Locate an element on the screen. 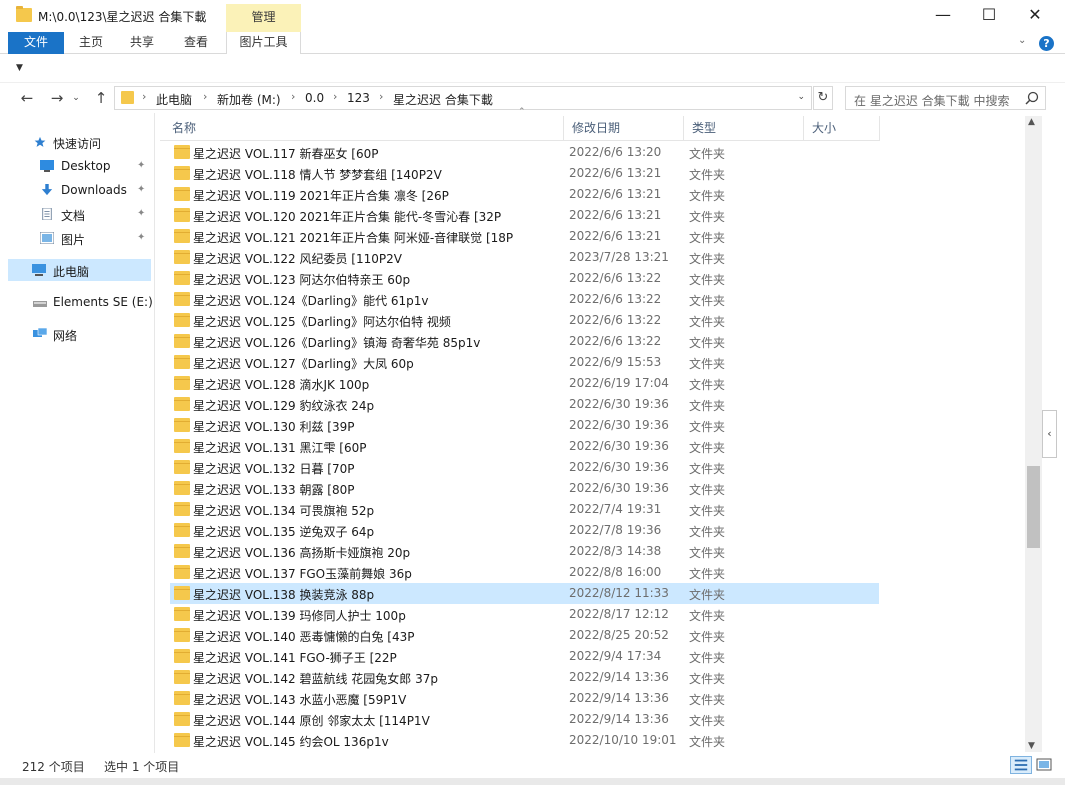  table-row: 星之迟迟 VOL.129 豹纹泳衣 24p 2022/6/30 19:36 文件夹 is located at coordinates (524, 404).